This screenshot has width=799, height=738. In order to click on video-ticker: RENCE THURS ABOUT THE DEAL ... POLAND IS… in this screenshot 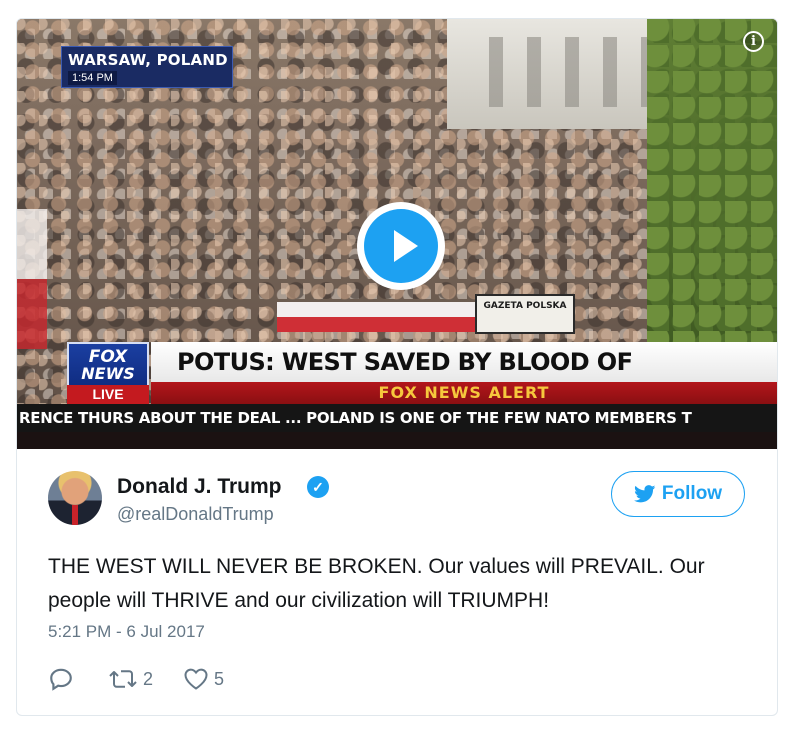, I will do `click(397, 418)`.